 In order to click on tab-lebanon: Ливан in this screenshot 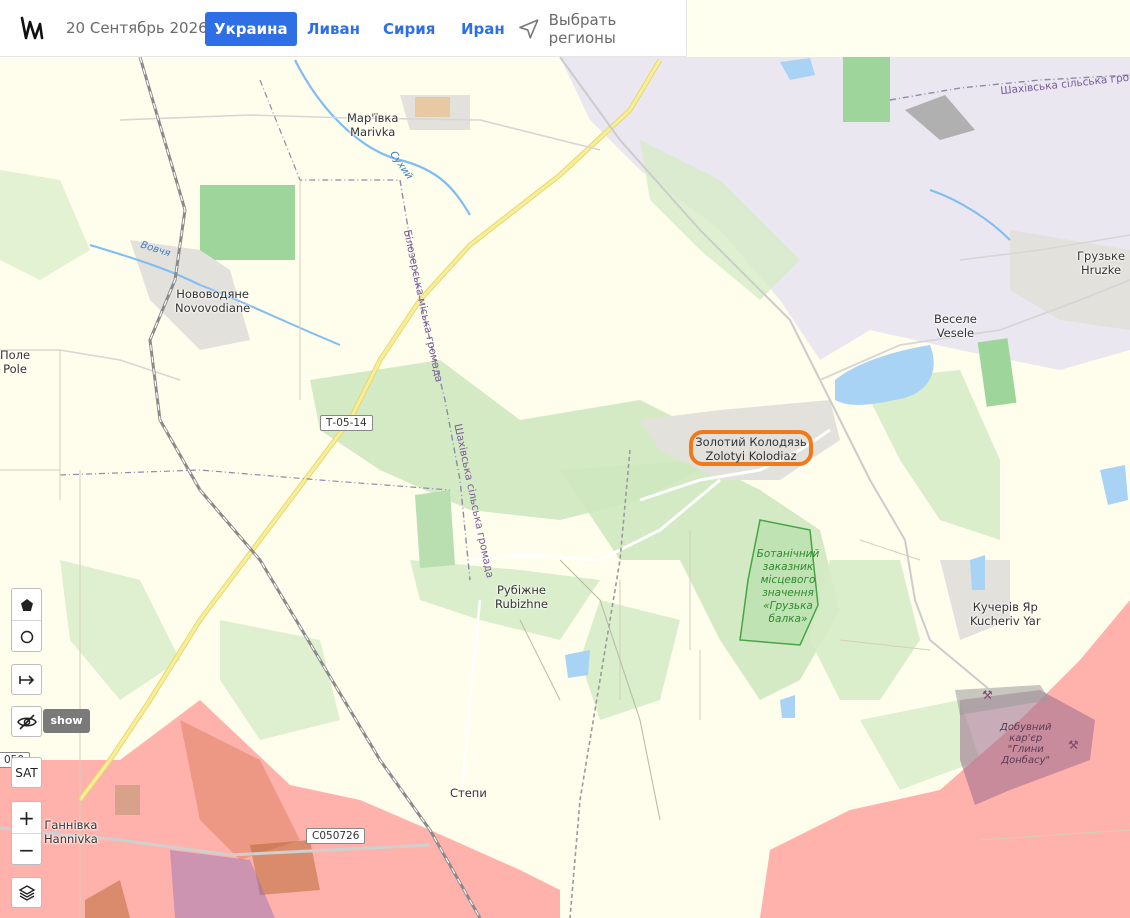, I will do `click(333, 29)`.